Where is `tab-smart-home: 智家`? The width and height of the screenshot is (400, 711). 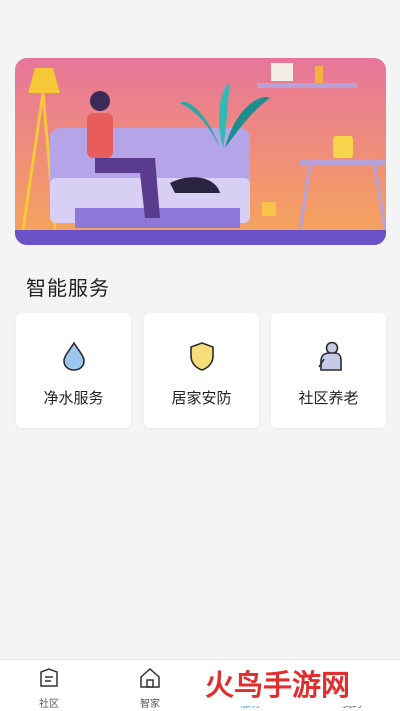 tab-smart-home: 智家 is located at coordinates (150, 688).